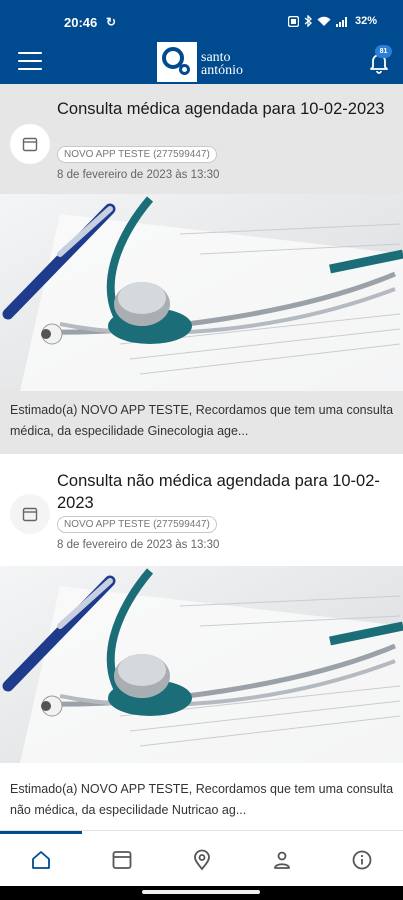  What do you see at coordinates (201, 21) in the screenshot?
I see `status-bar: 20:46 ↻ 32%` at bounding box center [201, 21].